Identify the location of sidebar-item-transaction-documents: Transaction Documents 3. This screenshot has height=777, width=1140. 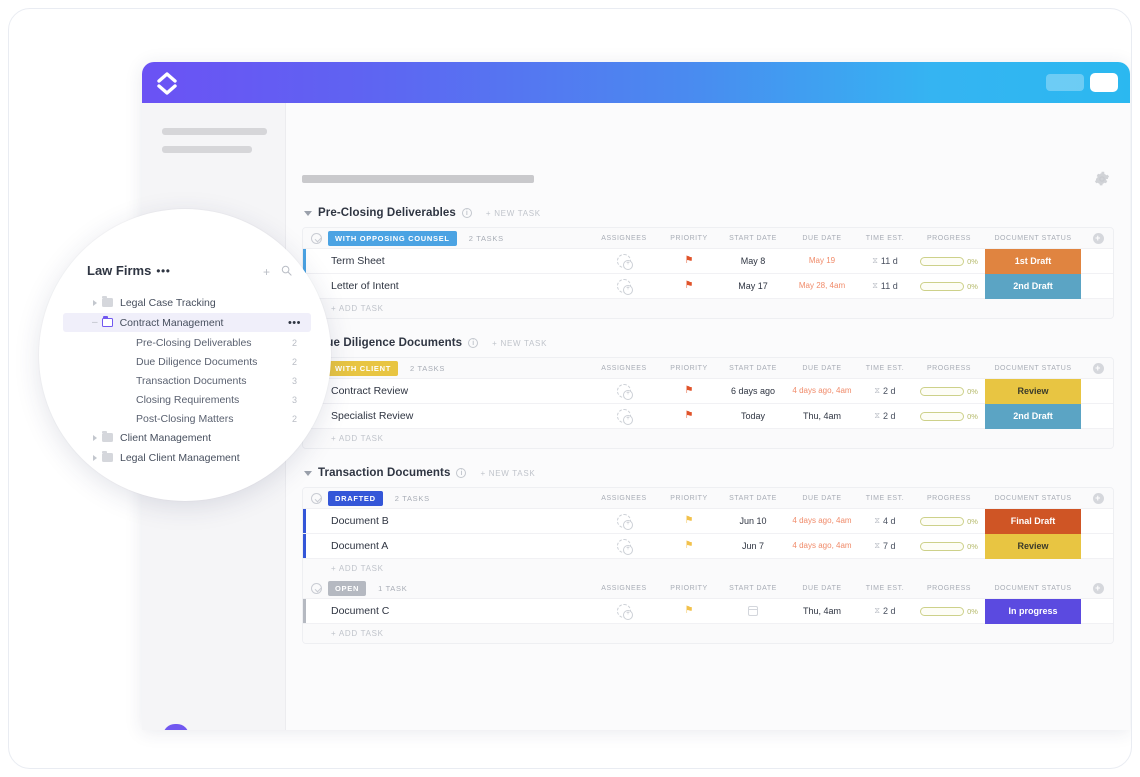
(187, 380).